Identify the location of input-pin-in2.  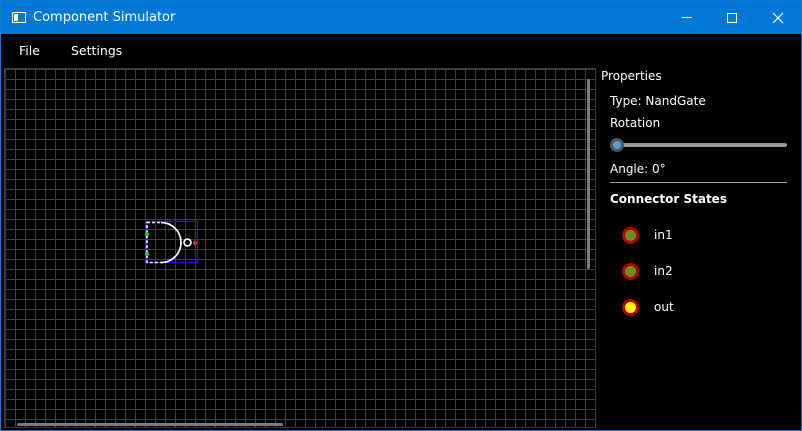
(147, 254).